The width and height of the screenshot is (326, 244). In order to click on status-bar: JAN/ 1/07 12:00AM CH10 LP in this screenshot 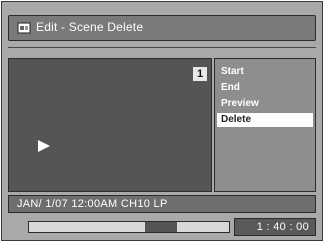, I will do `click(162, 204)`.